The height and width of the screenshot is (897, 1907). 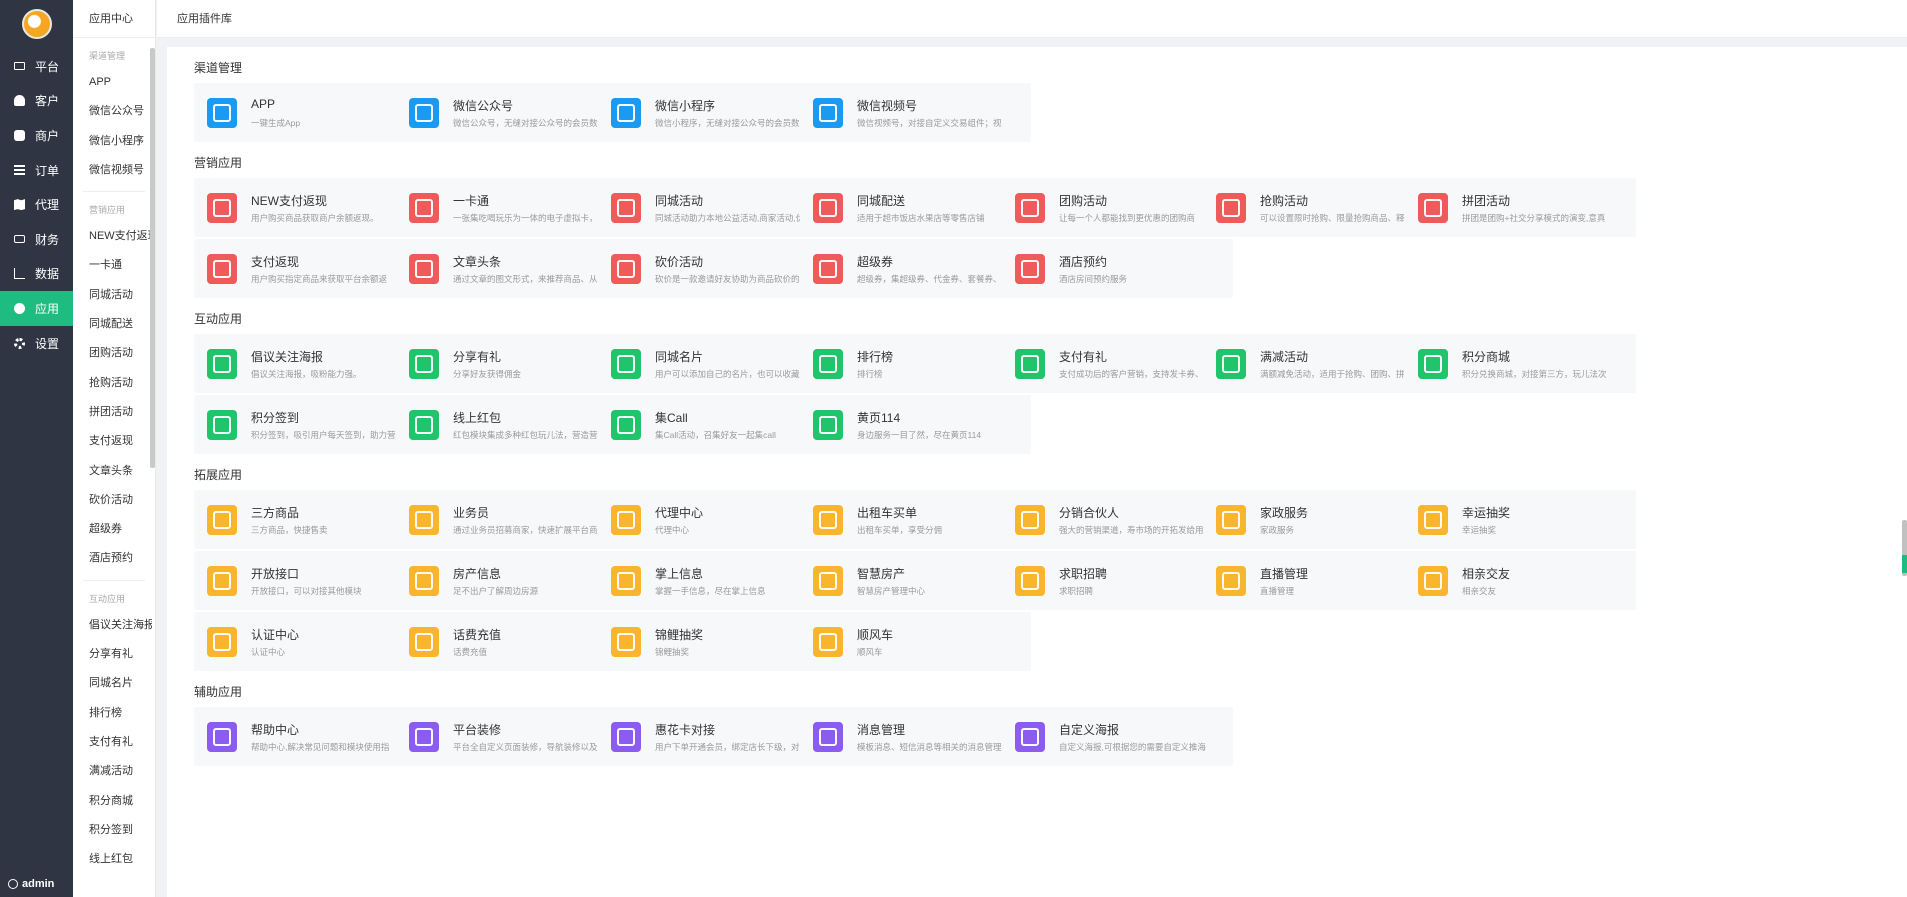 I want to click on app-card: 相亲交友 相亲交友, so click(x=1520, y=580).